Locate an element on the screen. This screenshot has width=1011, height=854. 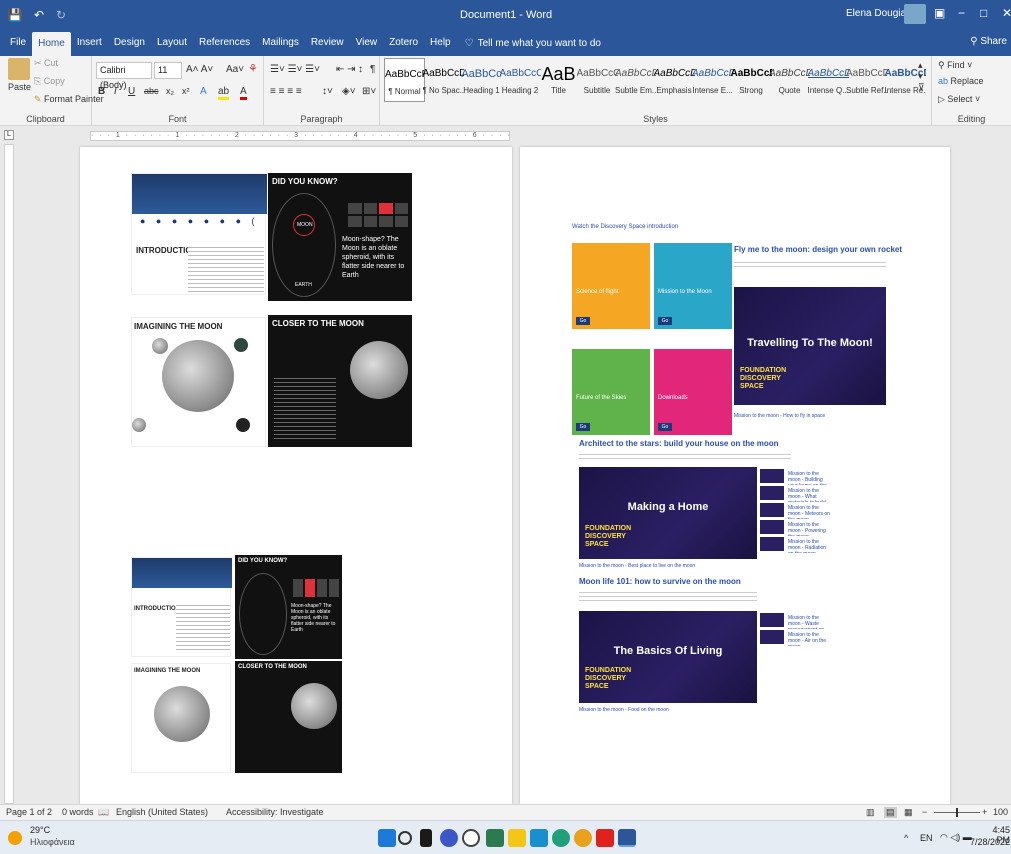
tab-view: View is located at coordinates (367, 43).